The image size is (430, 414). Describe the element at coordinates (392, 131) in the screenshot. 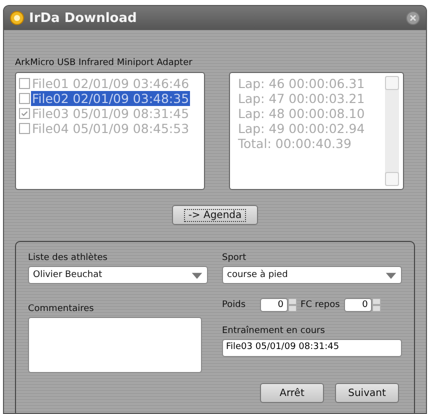

I see `scrollbar` at that location.